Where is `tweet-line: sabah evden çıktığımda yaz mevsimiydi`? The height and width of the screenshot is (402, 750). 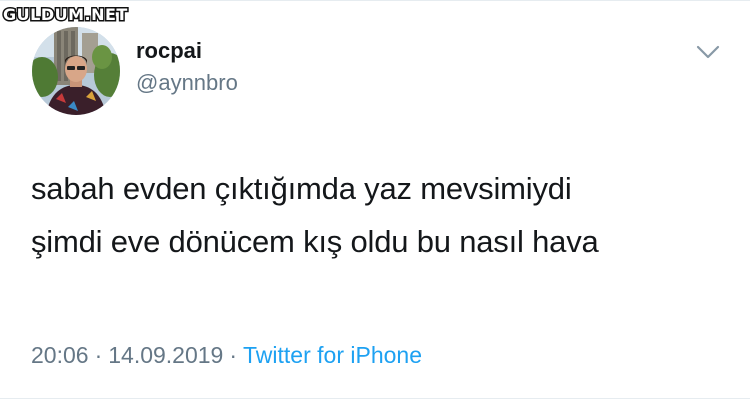
tweet-line: sabah evden çıktığımda yaz mevsimiydi is located at coordinates (301, 188).